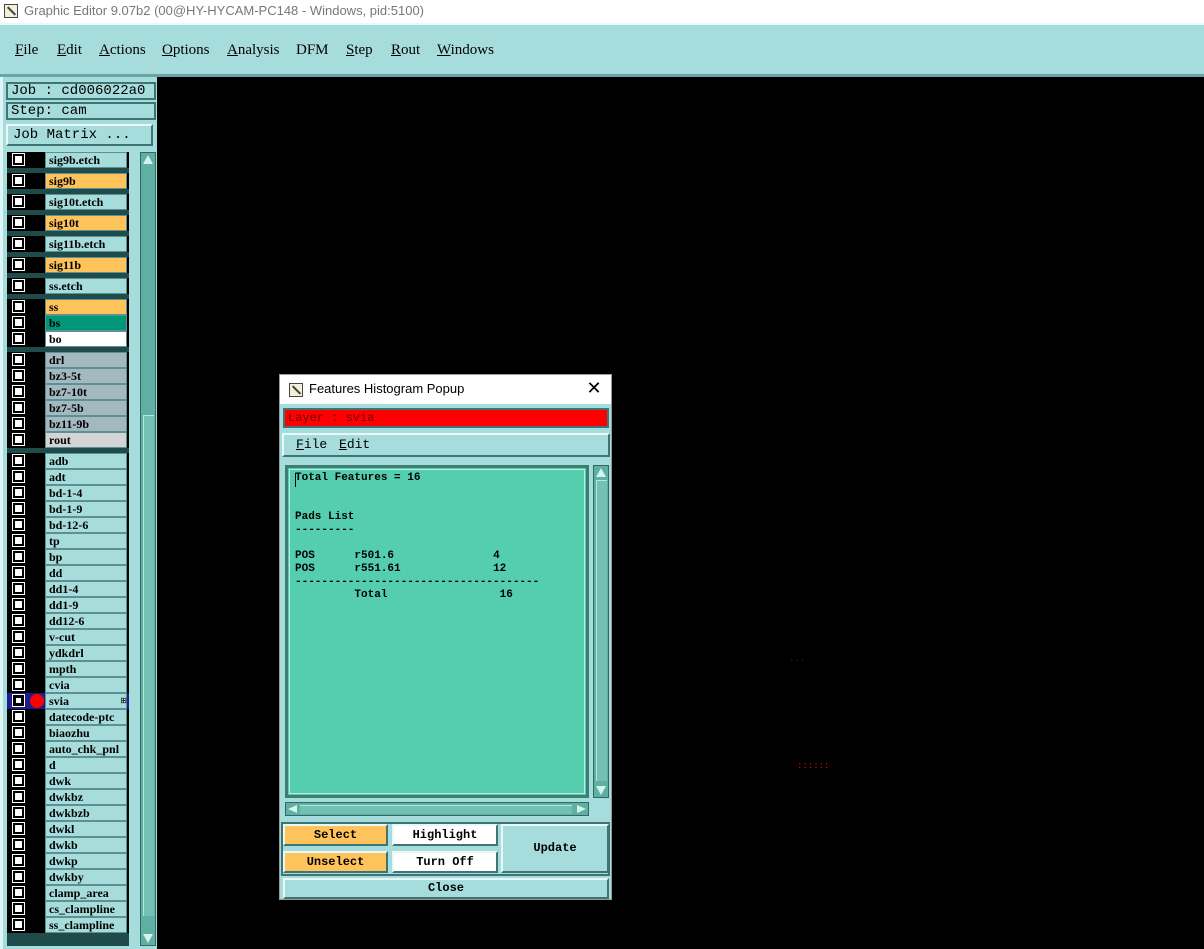 The image size is (1204, 949). Describe the element at coordinates (86, 733) in the screenshot. I see `layer-name: biaozhu` at that location.